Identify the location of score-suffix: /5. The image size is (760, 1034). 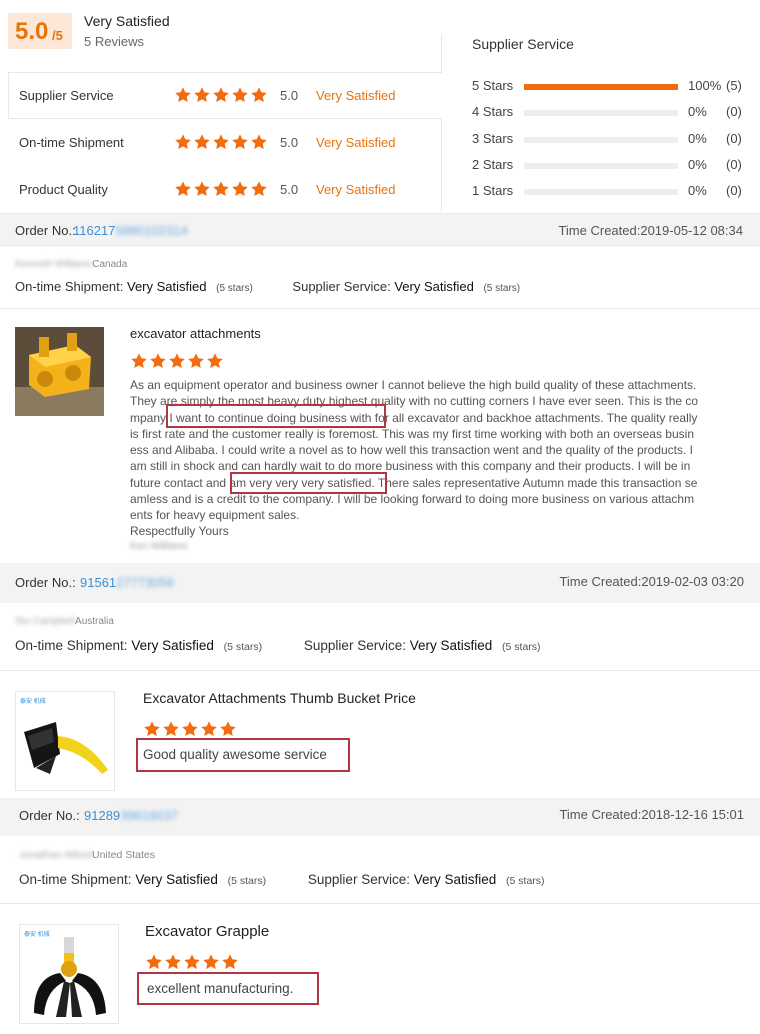
(57, 35).